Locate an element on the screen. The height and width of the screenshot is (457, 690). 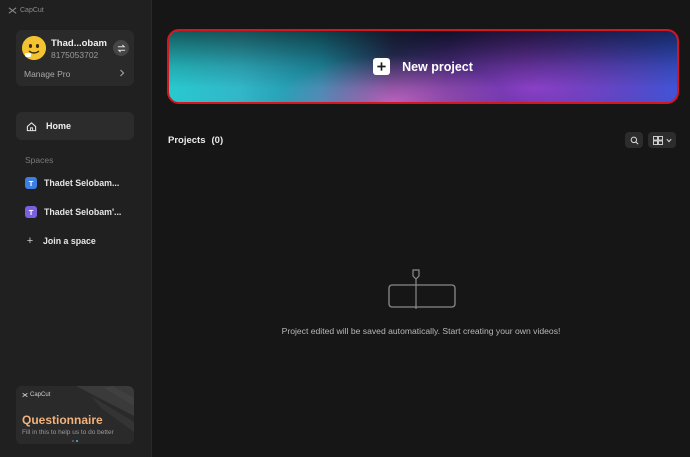
banner-logo: CapCut is located at coordinates (36, 395).